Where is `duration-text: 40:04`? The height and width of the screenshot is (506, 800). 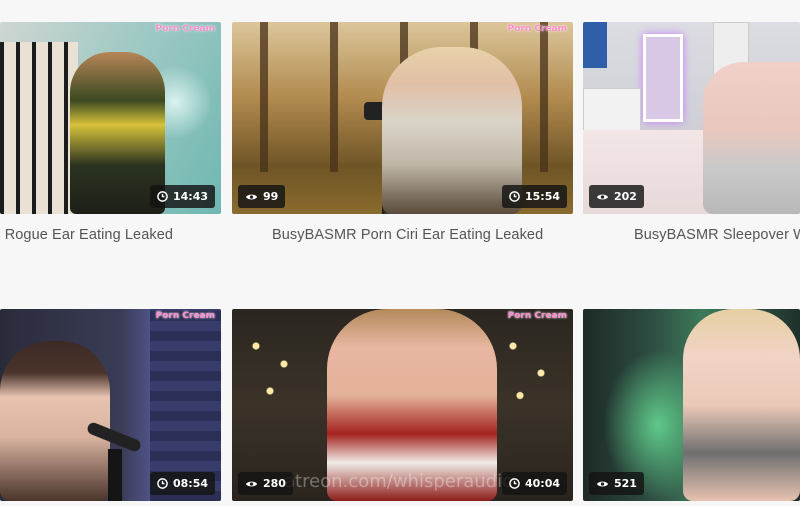 duration-text: 40:04 is located at coordinates (542, 483).